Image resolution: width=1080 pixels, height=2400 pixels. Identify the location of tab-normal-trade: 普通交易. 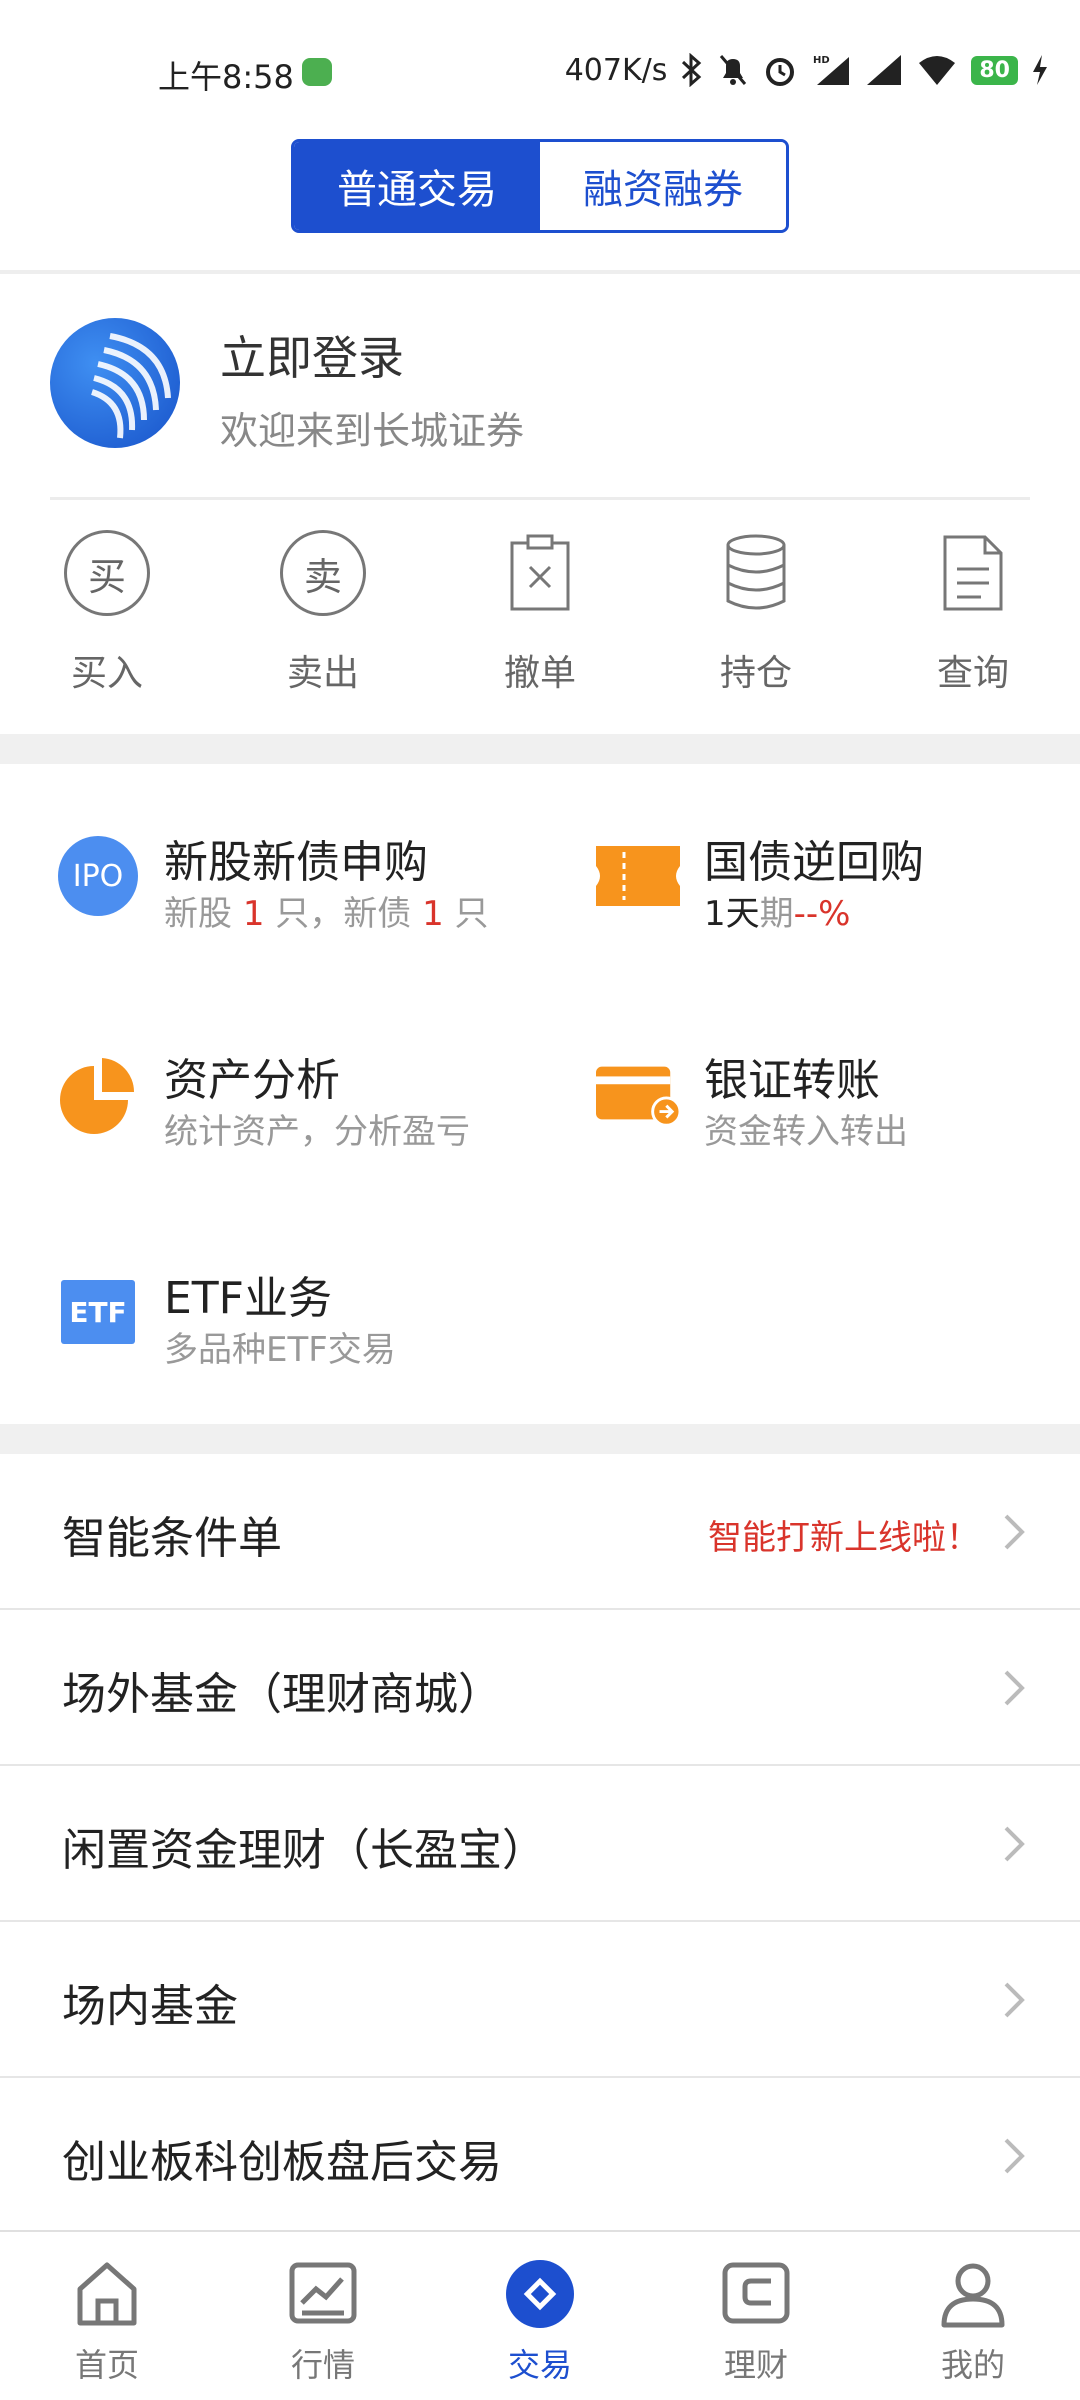
(417, 186).